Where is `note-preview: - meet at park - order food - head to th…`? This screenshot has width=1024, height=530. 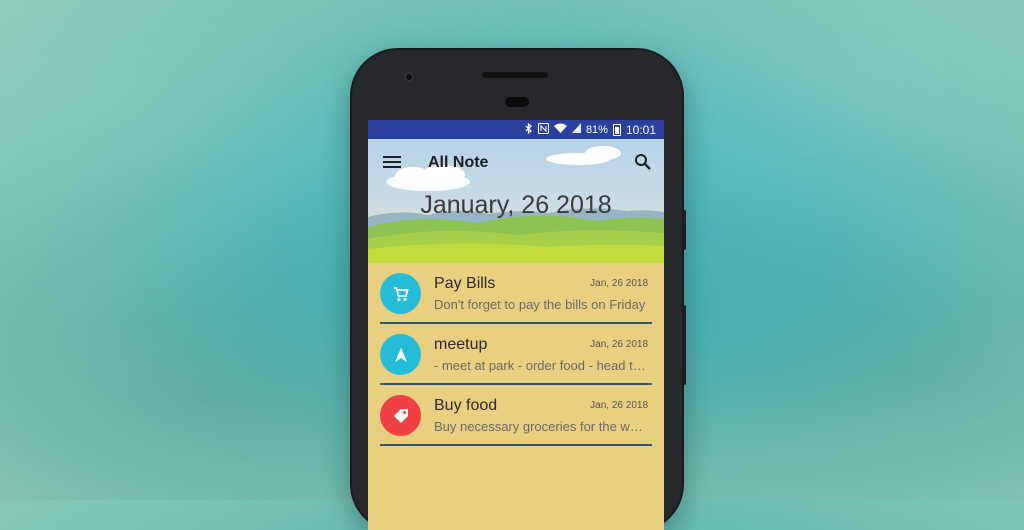
note-preview: - meet at park - order food - head to th… is located at coordinates (541, 365).